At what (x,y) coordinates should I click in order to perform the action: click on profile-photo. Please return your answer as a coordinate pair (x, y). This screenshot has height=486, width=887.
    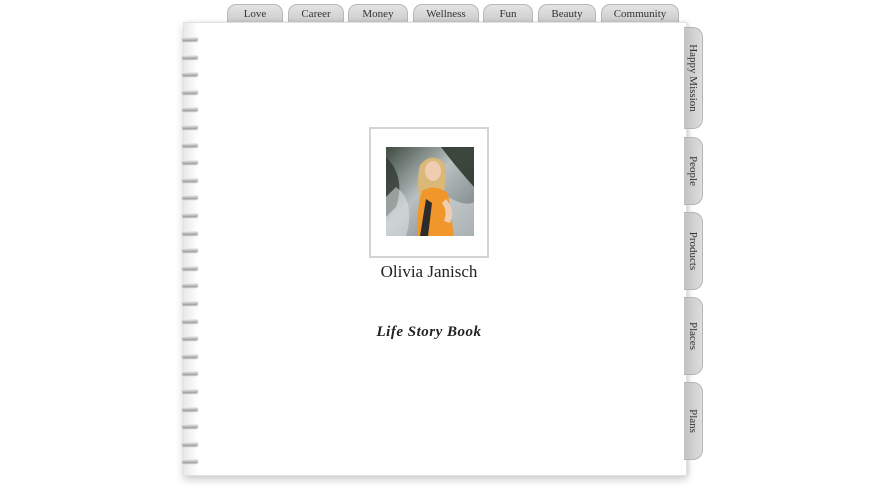
    Looking at the image, I should click on (430, 191).